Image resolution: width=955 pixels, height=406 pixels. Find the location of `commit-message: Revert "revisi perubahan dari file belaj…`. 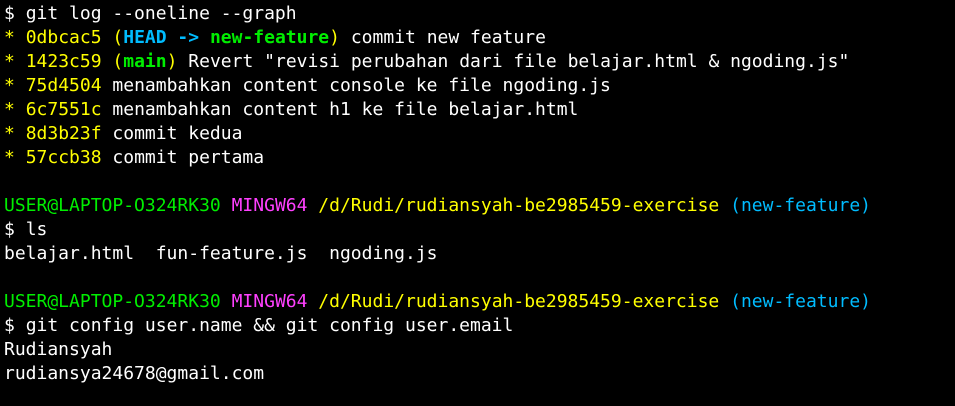

commit-message: Revert "revisi perubahan dari file belaj… is located at coordinates (519, 61).